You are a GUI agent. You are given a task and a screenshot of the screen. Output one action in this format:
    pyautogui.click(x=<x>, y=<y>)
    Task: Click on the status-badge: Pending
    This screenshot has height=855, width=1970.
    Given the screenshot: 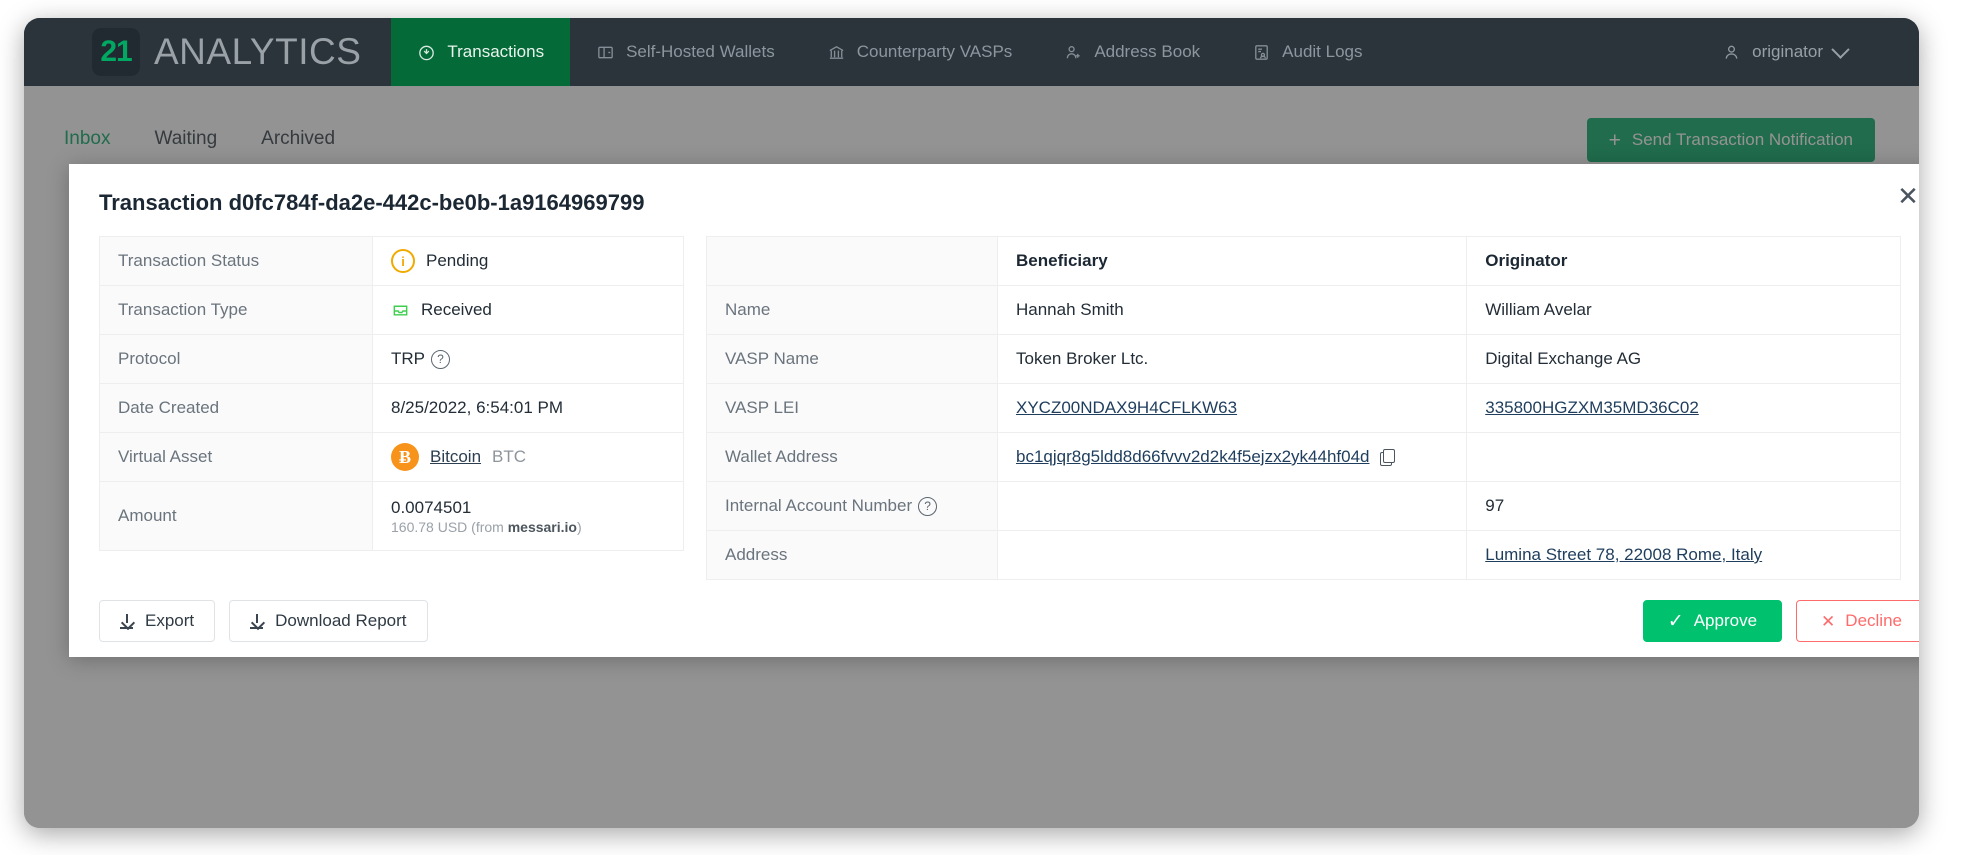 What is the action you would take?
    pyautogui.click(x=457, y=260)
    